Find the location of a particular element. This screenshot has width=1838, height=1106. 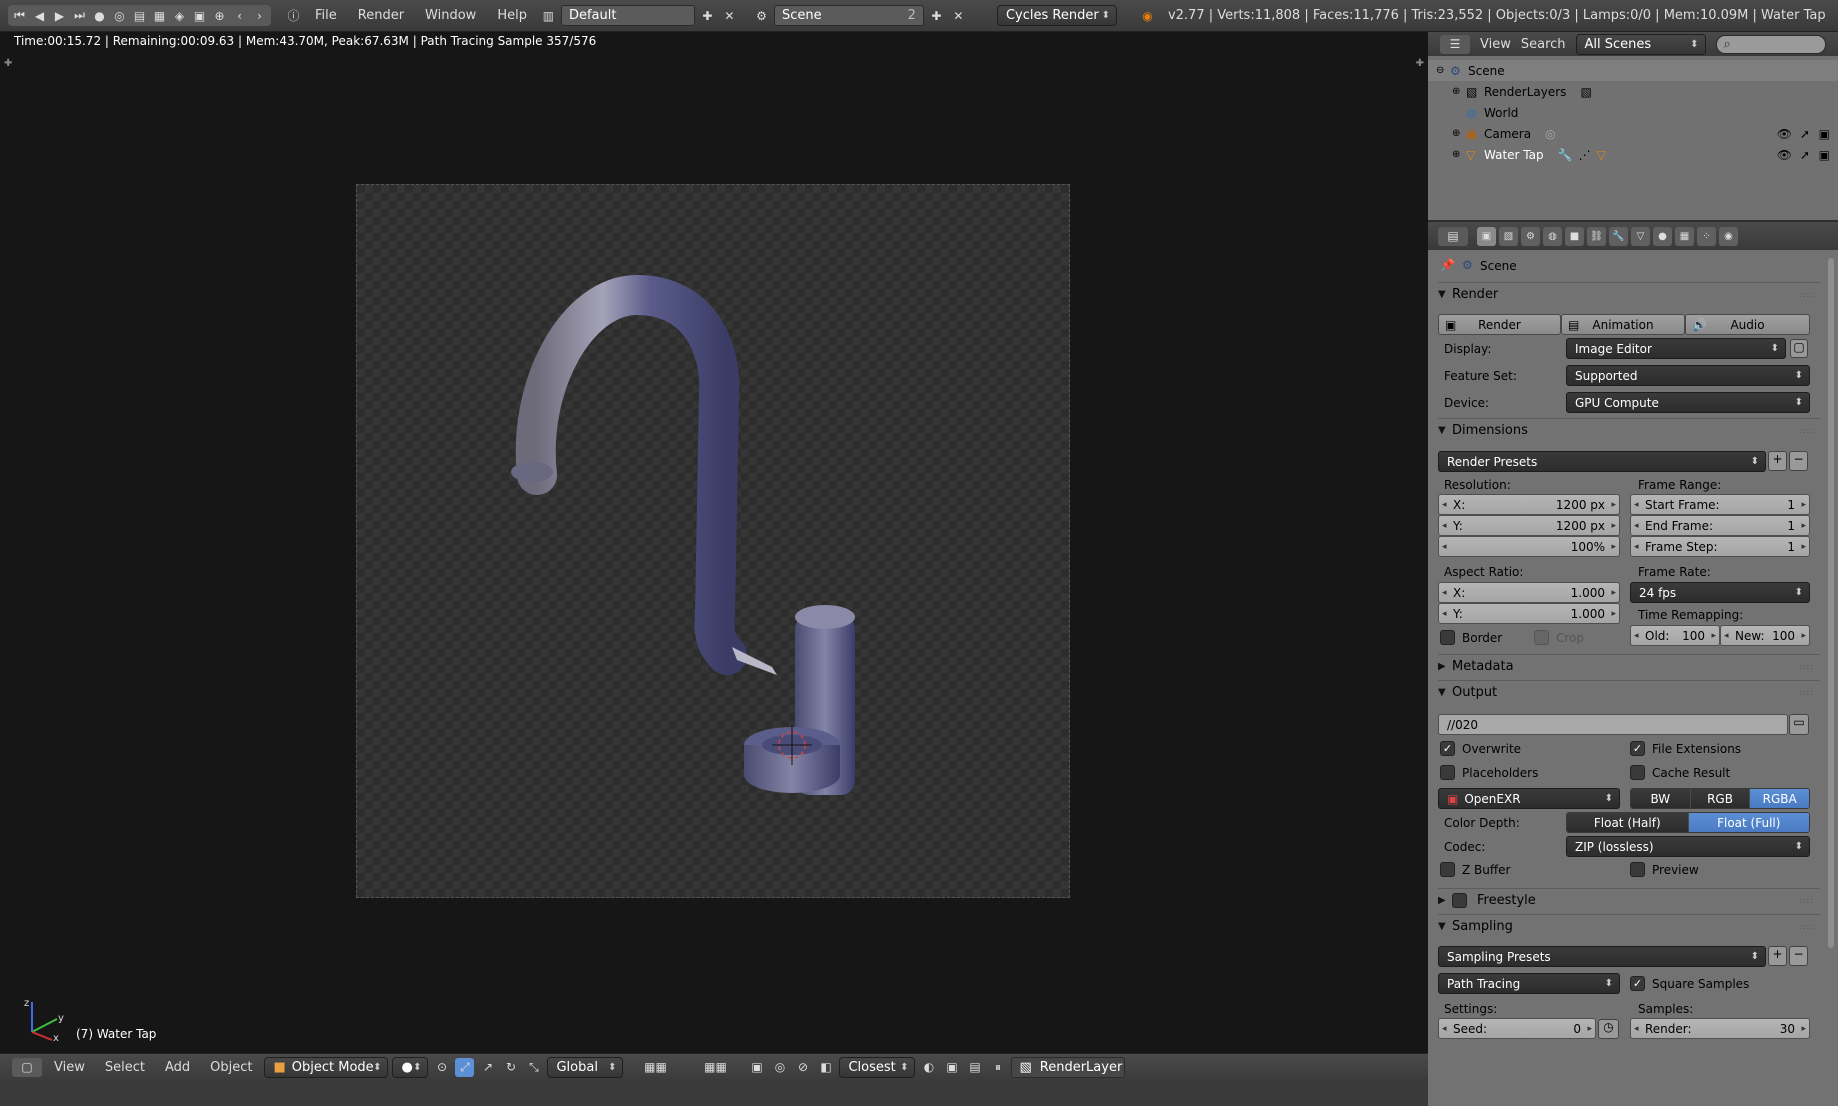

proportional-icon: ◎ is located at coordinates (779, 1067).